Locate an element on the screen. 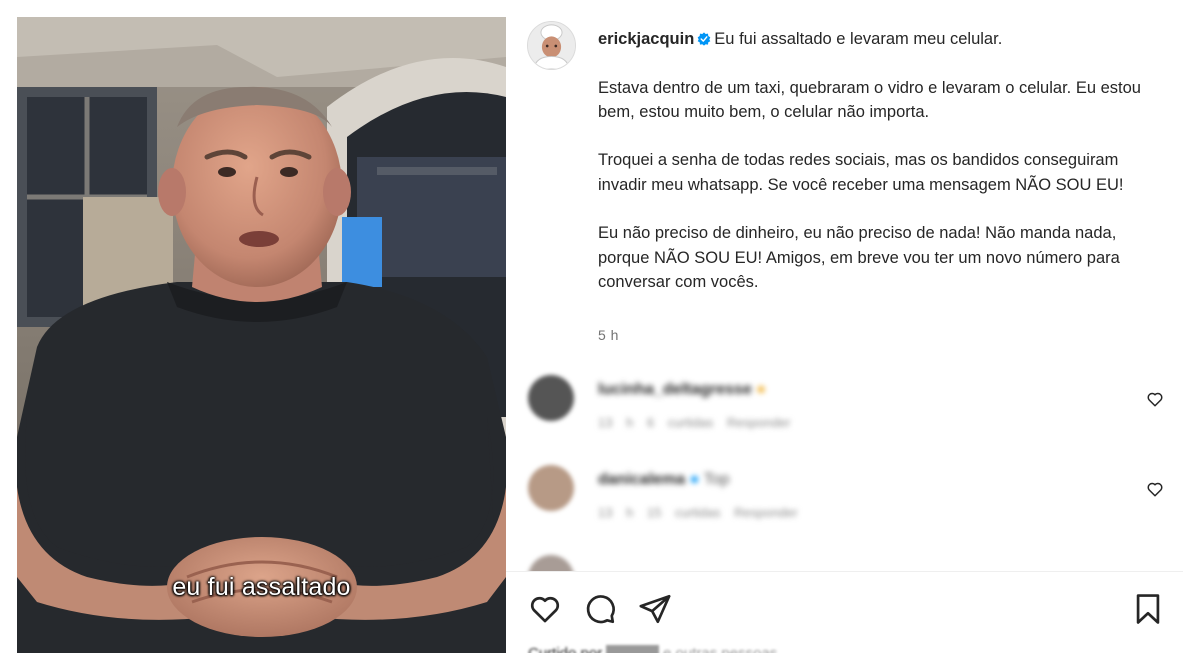 This screenshot has width=1200, height=670. comment-username: lucinha_deltagresse ● is located at coordinates (682, 390).